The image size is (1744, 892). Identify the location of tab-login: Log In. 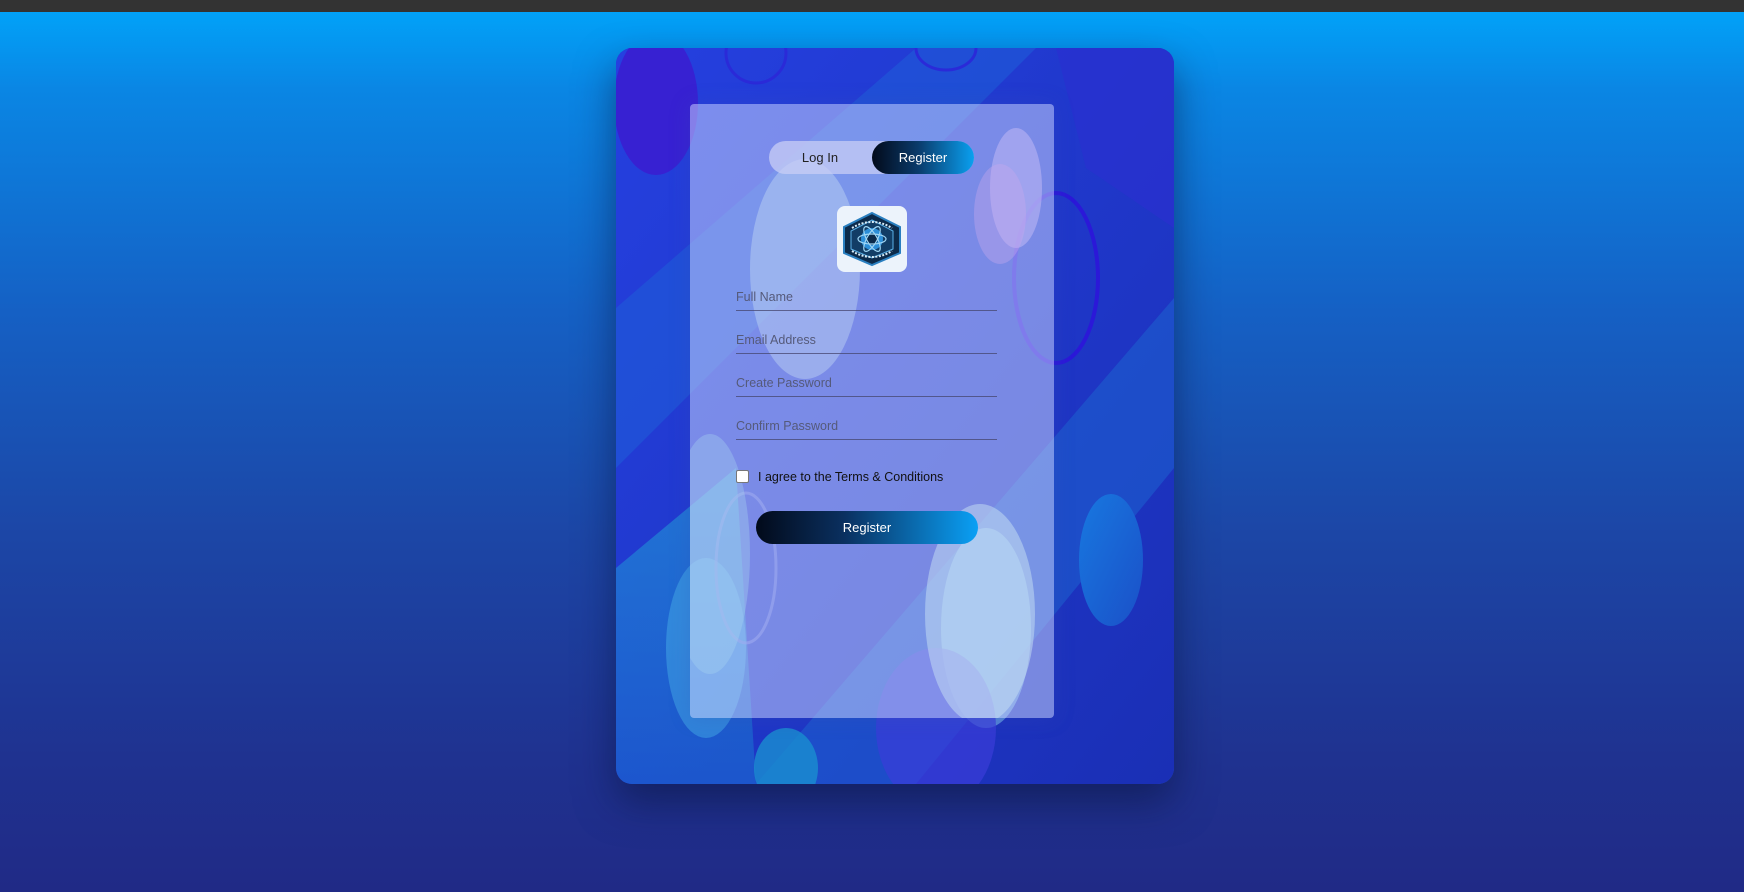
(820, 157).